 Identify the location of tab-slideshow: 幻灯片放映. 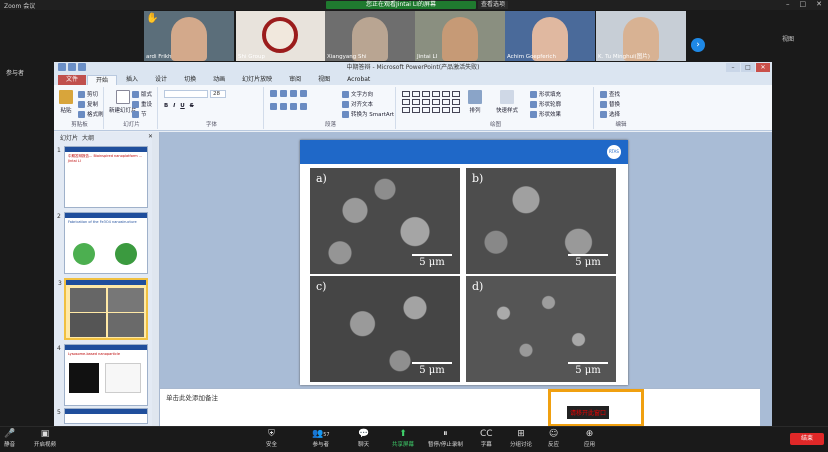
(257, 80).